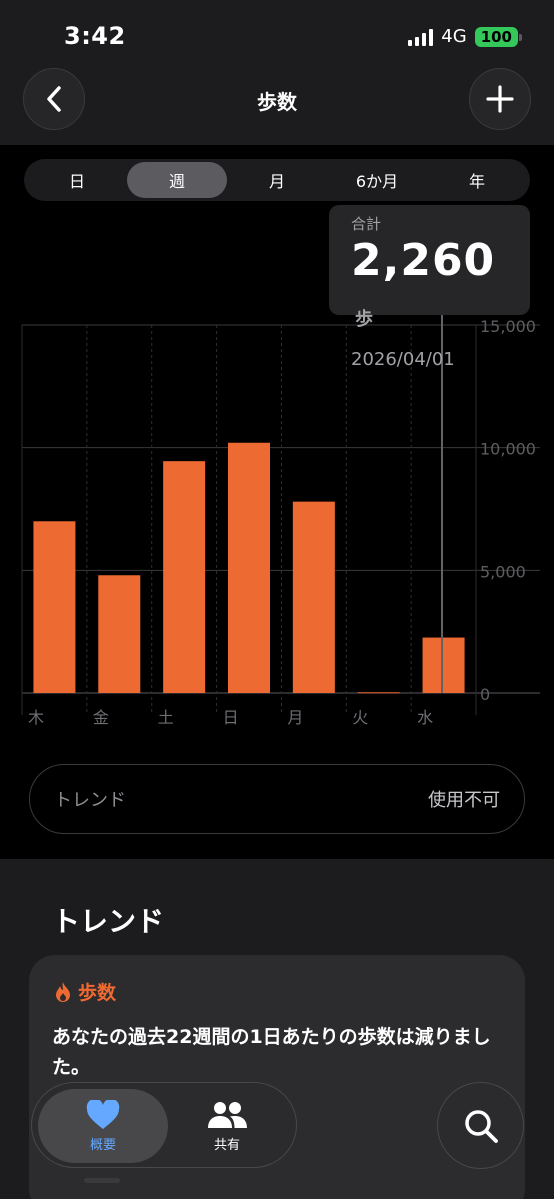 This screenshot has width=554, height=1199. I want to click on total-value-row: 2,260 歩, so click(429, 290).